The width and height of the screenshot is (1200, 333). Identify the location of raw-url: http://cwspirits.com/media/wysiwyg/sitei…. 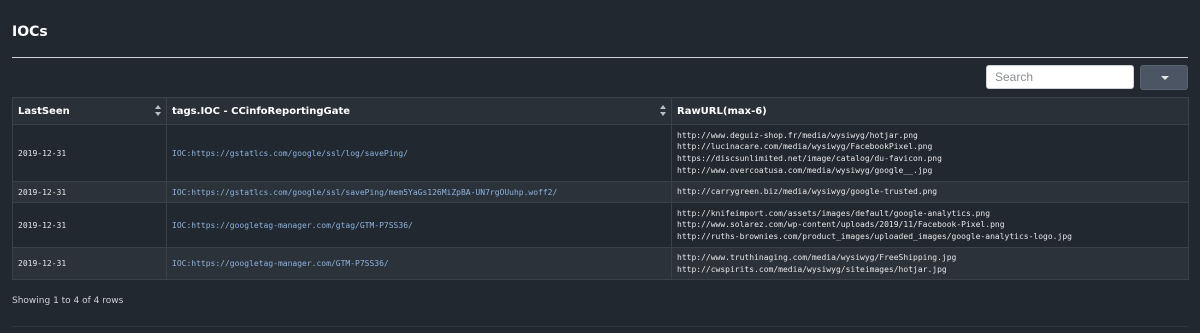
(812, 269).